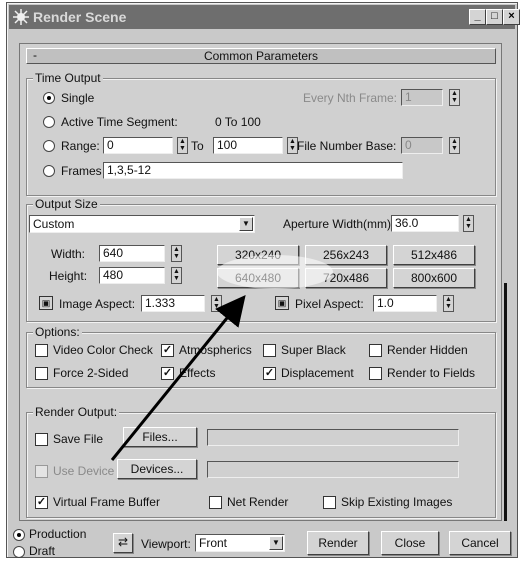  I want to click on effects-label: Effects, so click(197, 373).